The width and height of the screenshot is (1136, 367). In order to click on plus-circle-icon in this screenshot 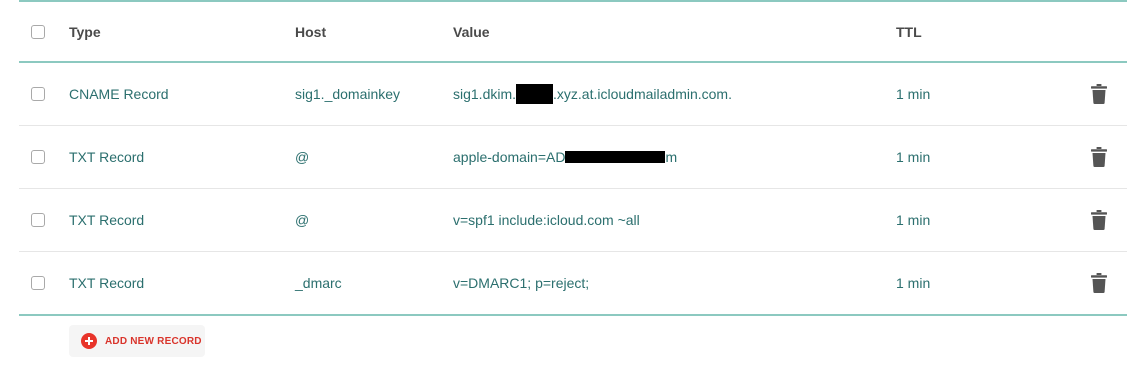, I will do `click(89, 341)`.